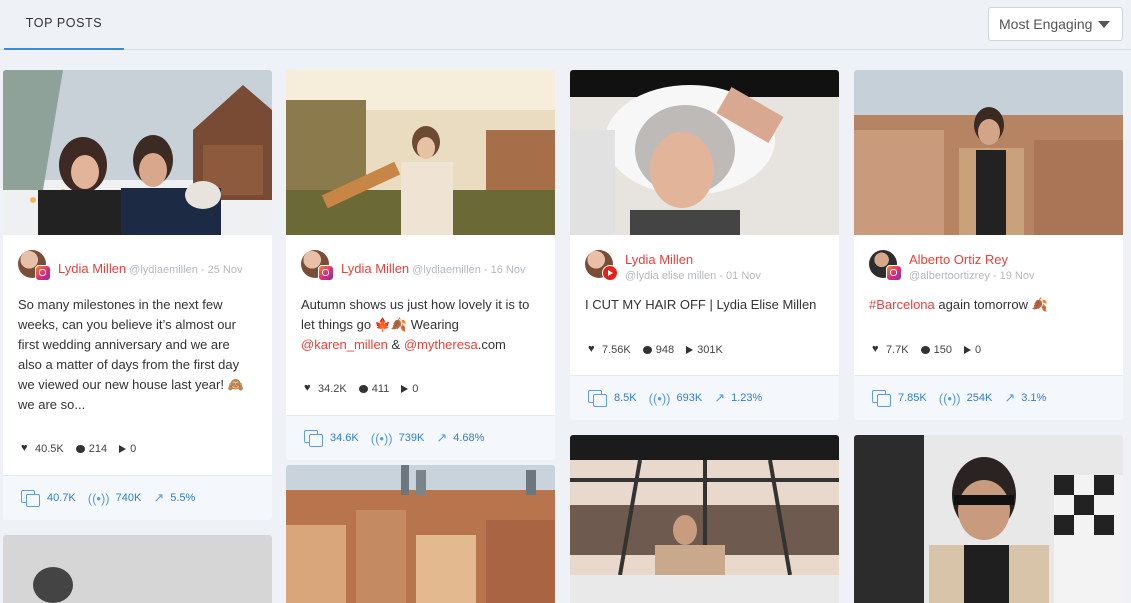 The image size is (1131, 603). I want to click on caption-text: again tomorrow 🍂, so click(991, 304).